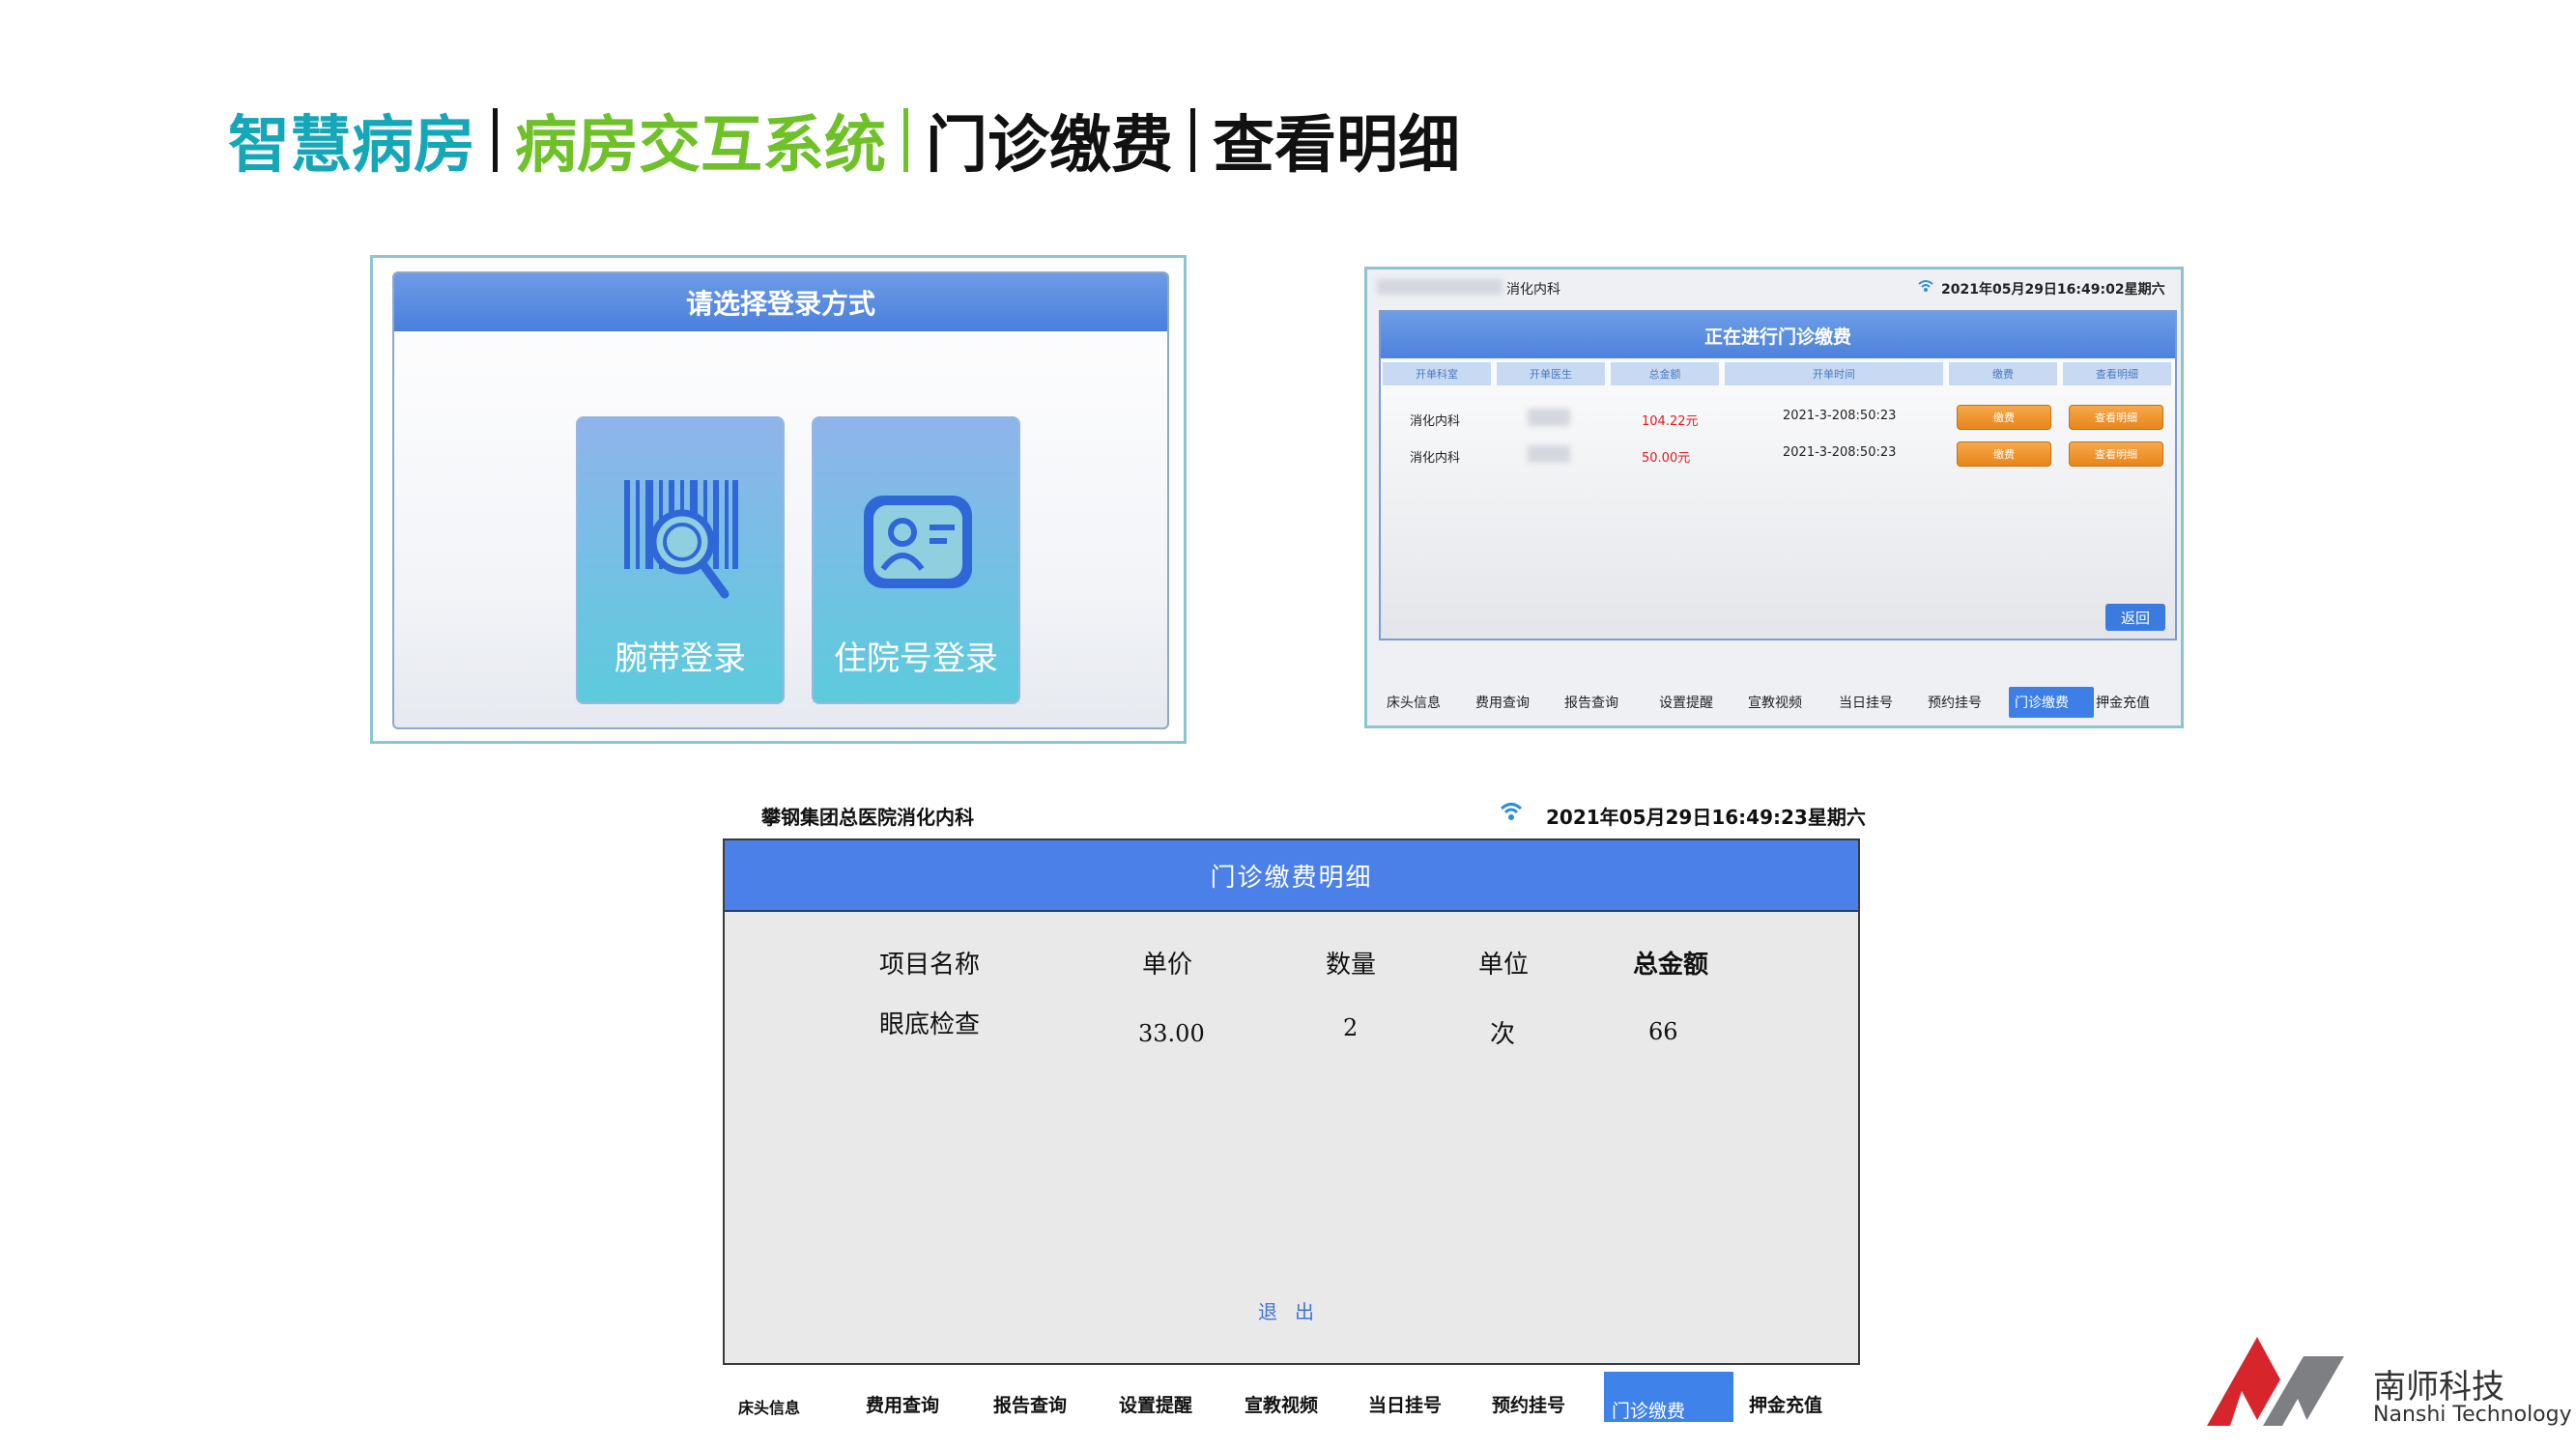  What do you see at coordinates (1437, 373) in the screenshot?
I see `column-header: 开单科室` at bounding box center [1437, 373].